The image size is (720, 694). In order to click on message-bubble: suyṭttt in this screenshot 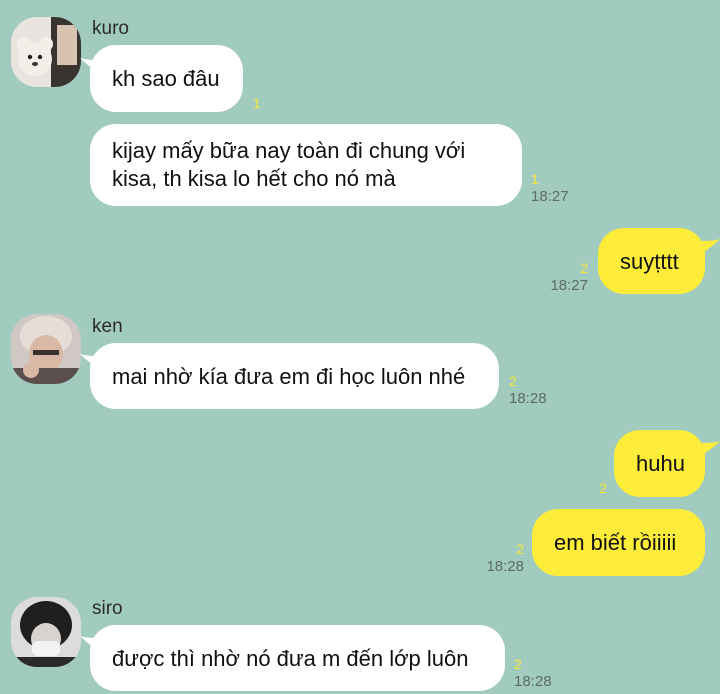, I will do `click(651, 261)`.